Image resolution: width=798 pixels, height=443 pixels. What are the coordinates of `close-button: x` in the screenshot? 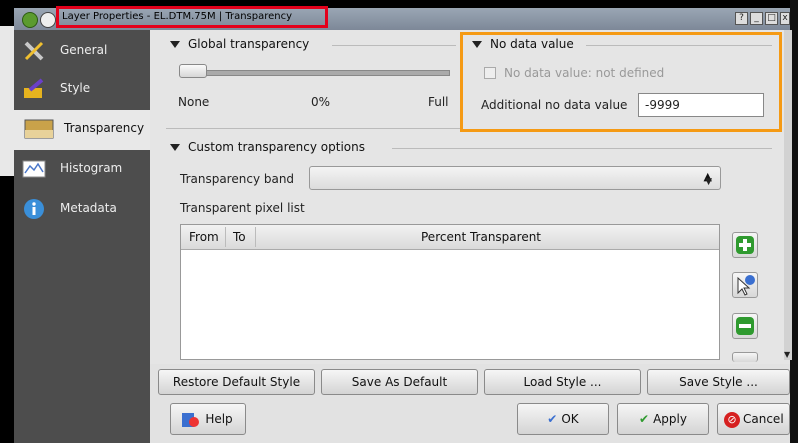 It's located at (785, 18).